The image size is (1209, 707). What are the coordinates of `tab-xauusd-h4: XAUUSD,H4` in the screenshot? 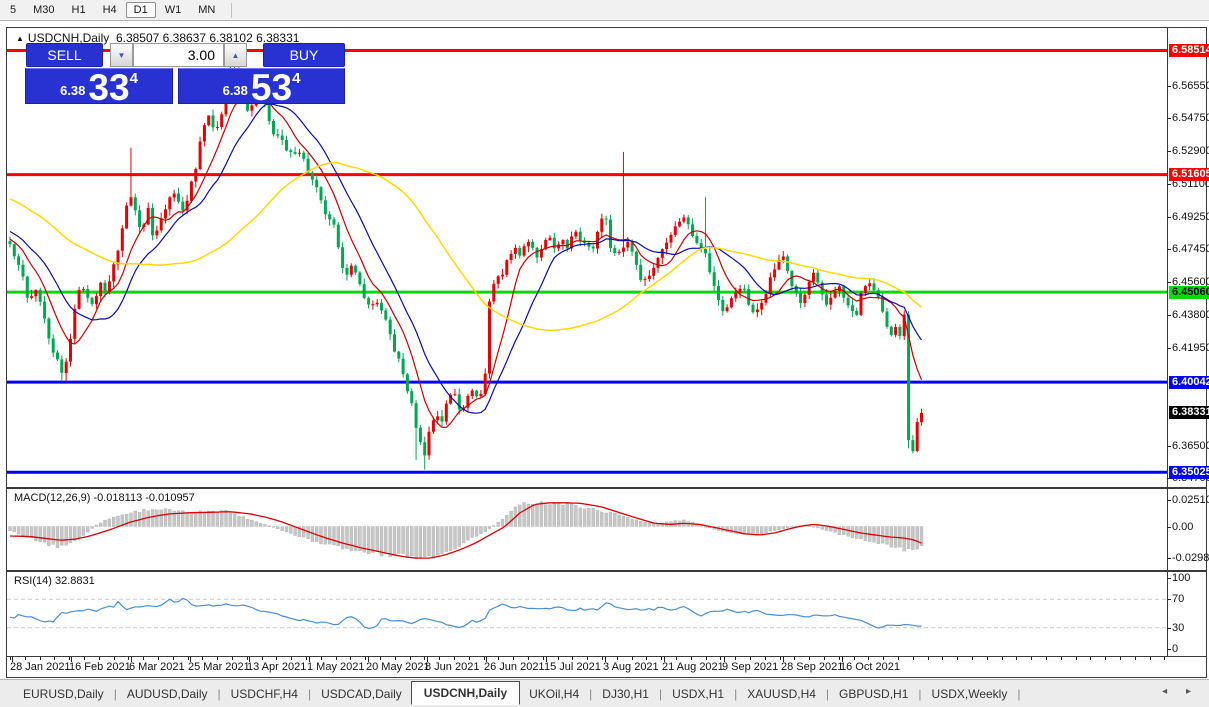 It's located at (781, 694).